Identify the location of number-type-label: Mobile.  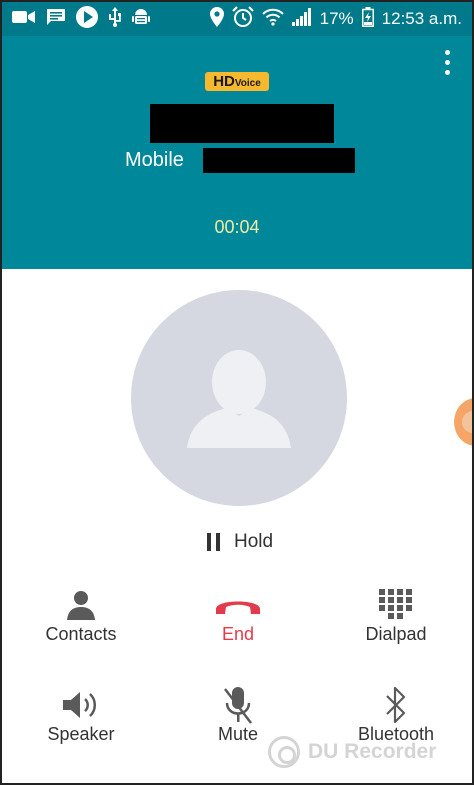
(154, 160).